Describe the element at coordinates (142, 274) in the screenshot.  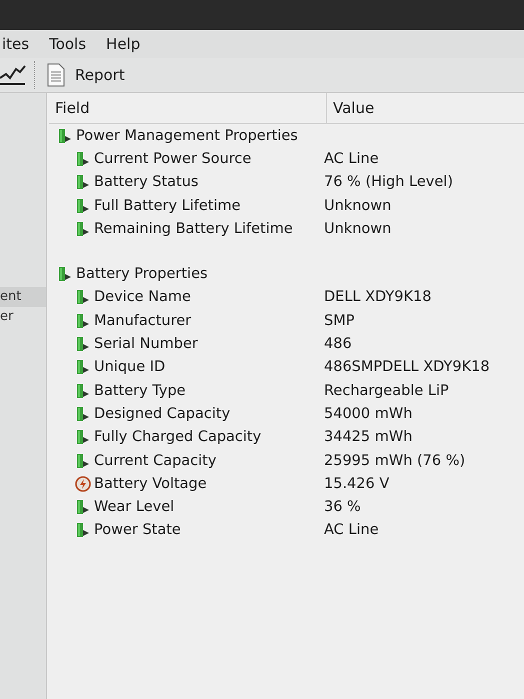
I see `group-label: Battery Properties` at that location.